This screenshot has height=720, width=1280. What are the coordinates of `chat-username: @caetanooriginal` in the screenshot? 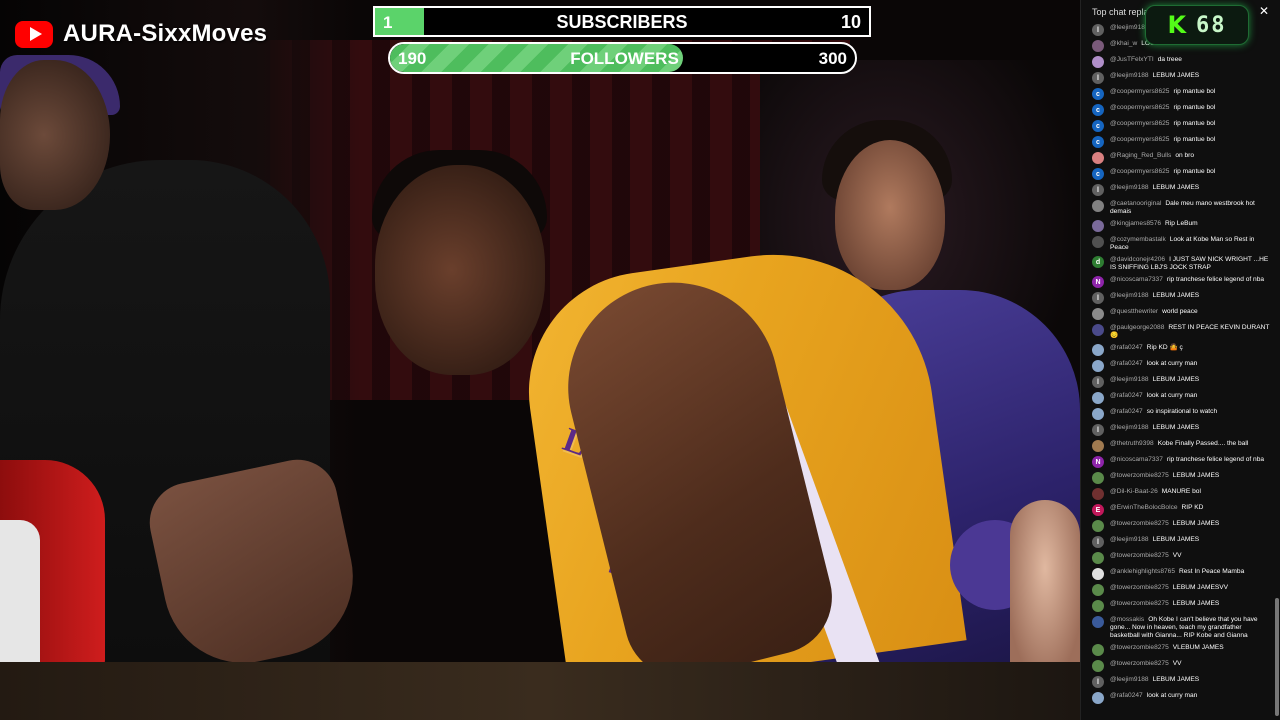 It's located at (1135, 203).